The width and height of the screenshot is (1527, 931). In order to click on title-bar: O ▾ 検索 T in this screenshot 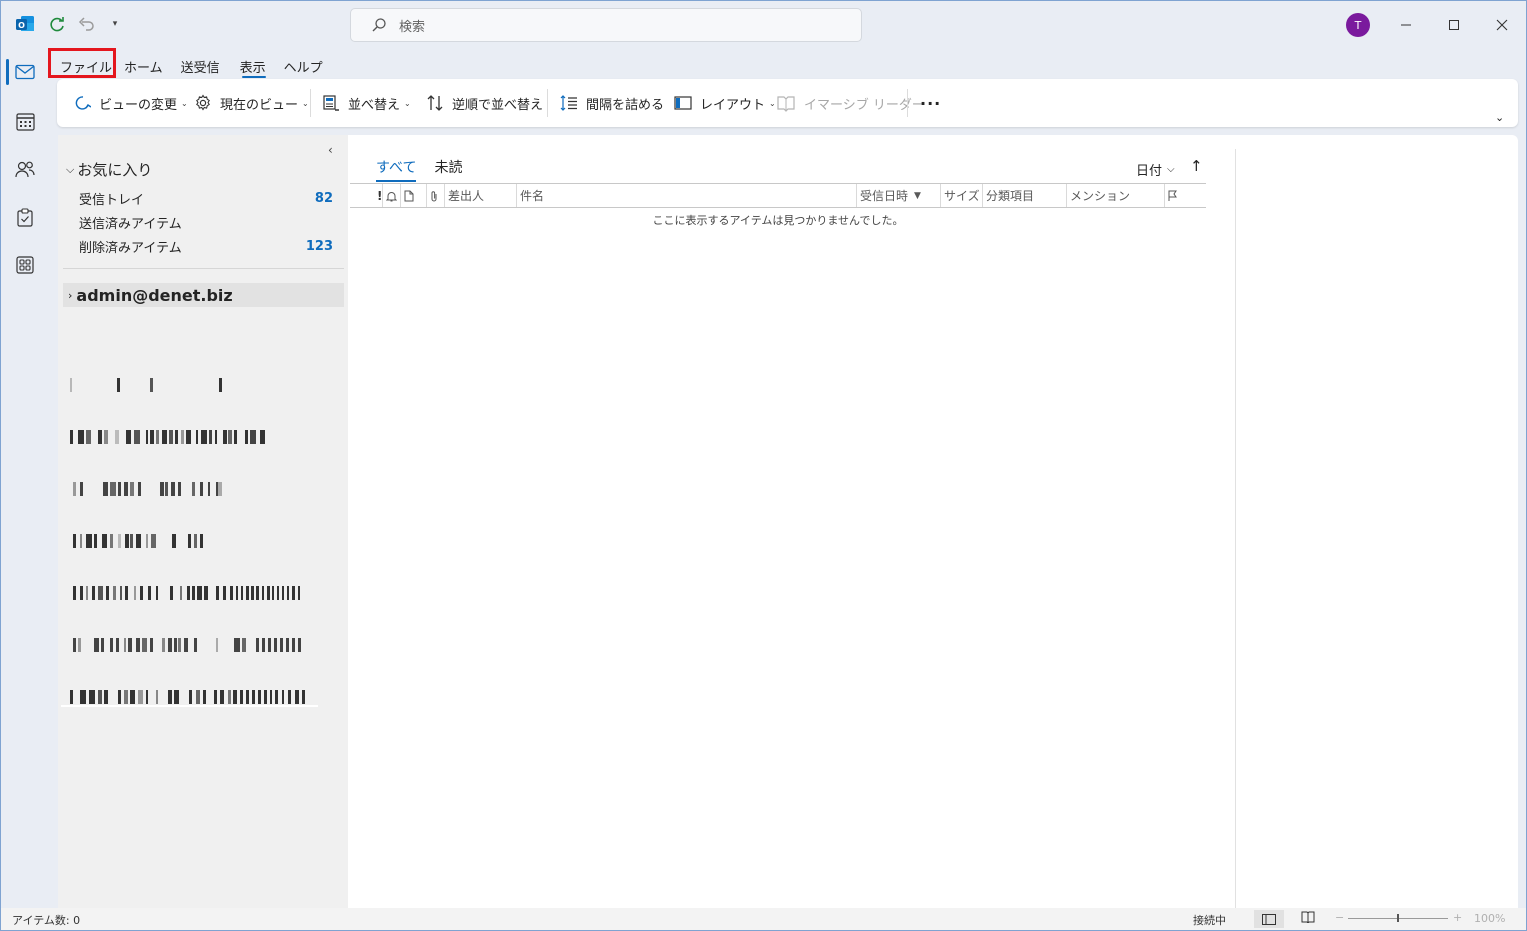, I will do `click(763, 25)`.